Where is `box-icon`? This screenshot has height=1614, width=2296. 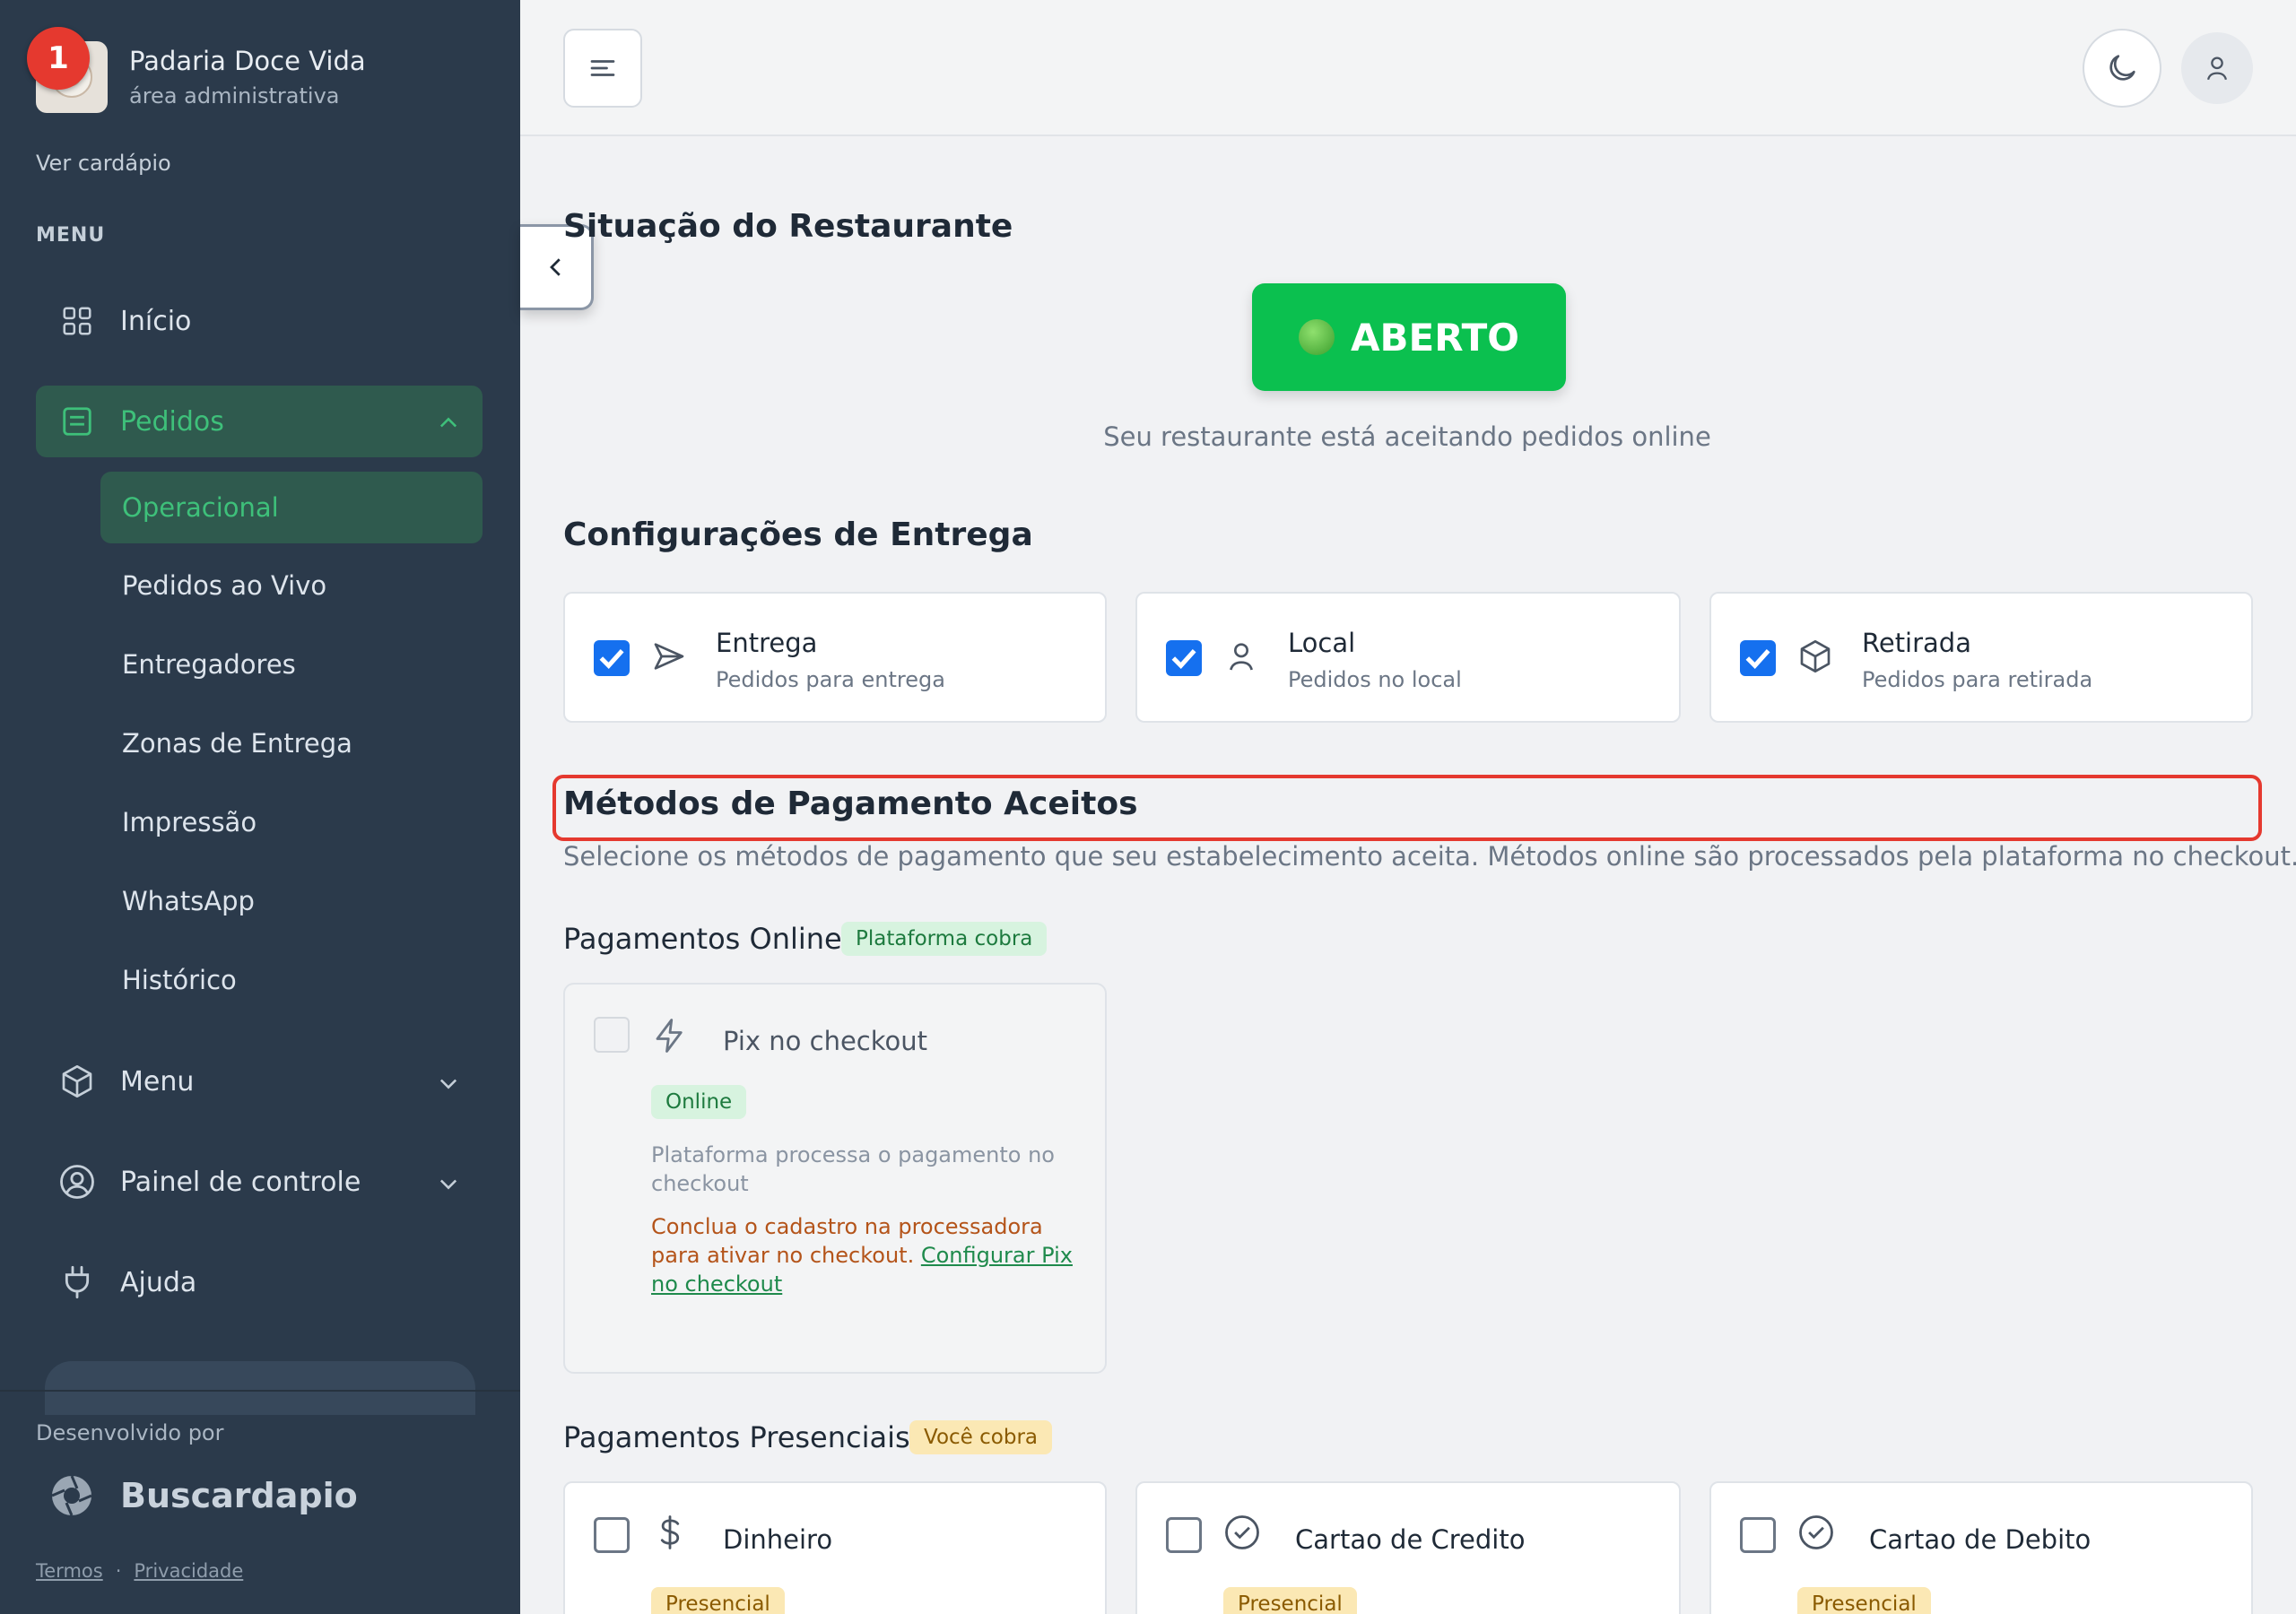
box-icon is located at coordinates (77, 1081).